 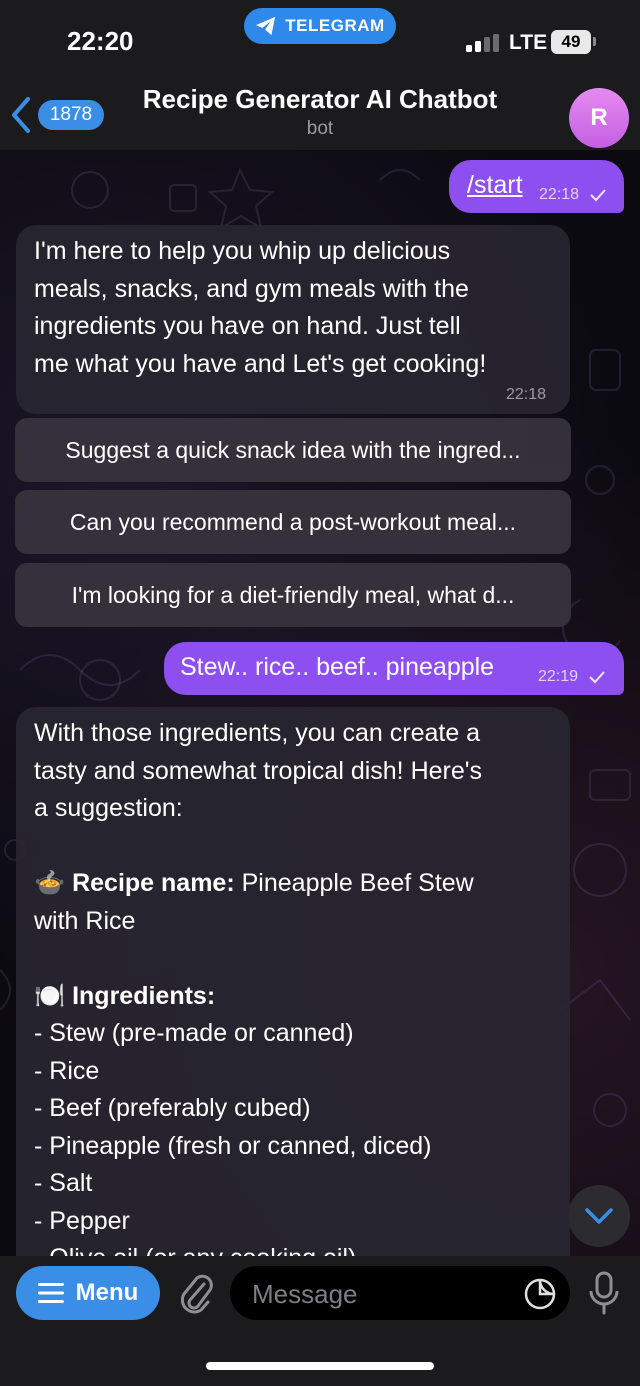 I want to click on ingredient-item: - Rice, so click(x=67, y=1070).